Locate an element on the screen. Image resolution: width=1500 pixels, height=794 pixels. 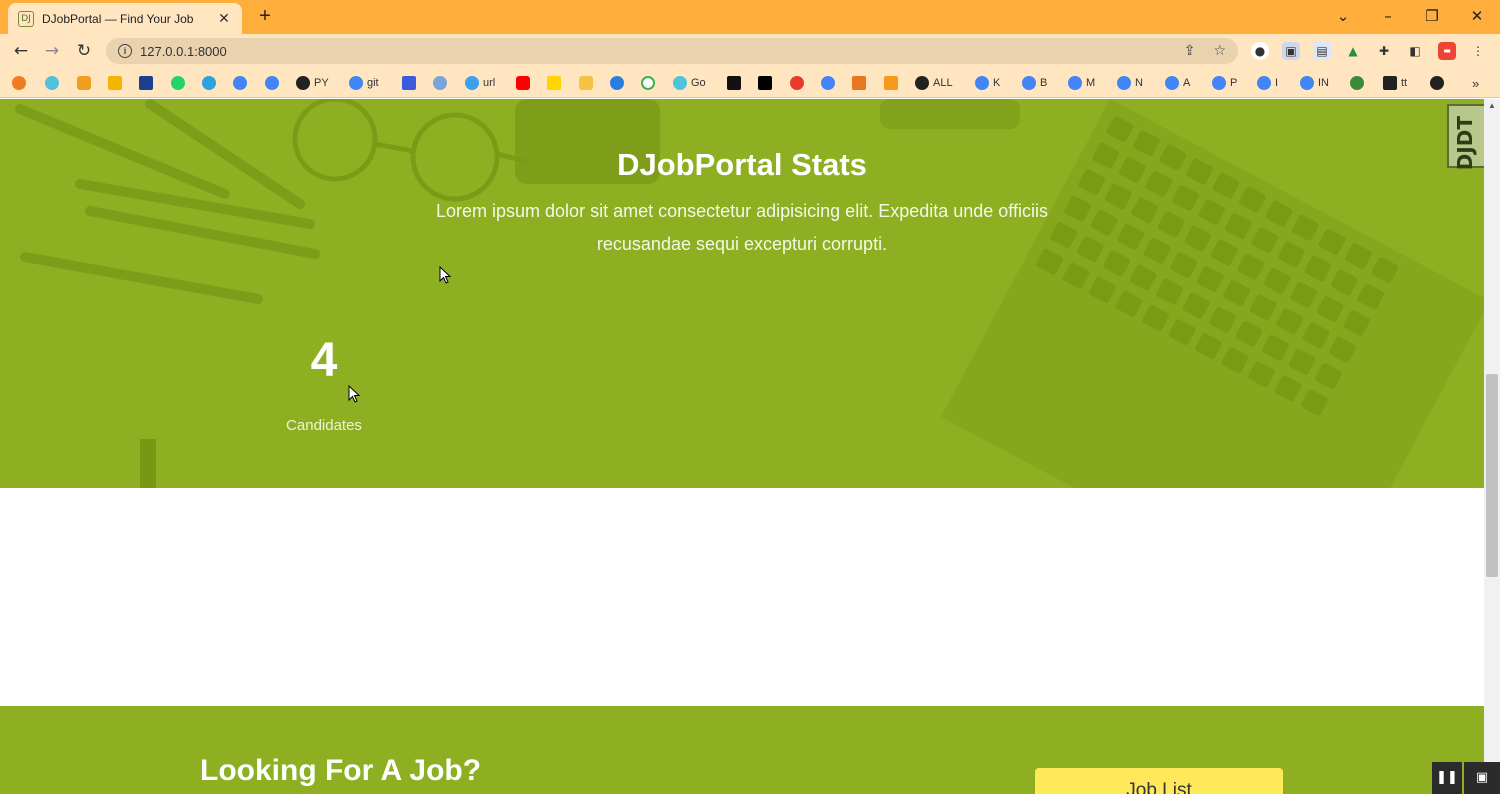
bookmark-a: A is located at coordinates (1177, 83).